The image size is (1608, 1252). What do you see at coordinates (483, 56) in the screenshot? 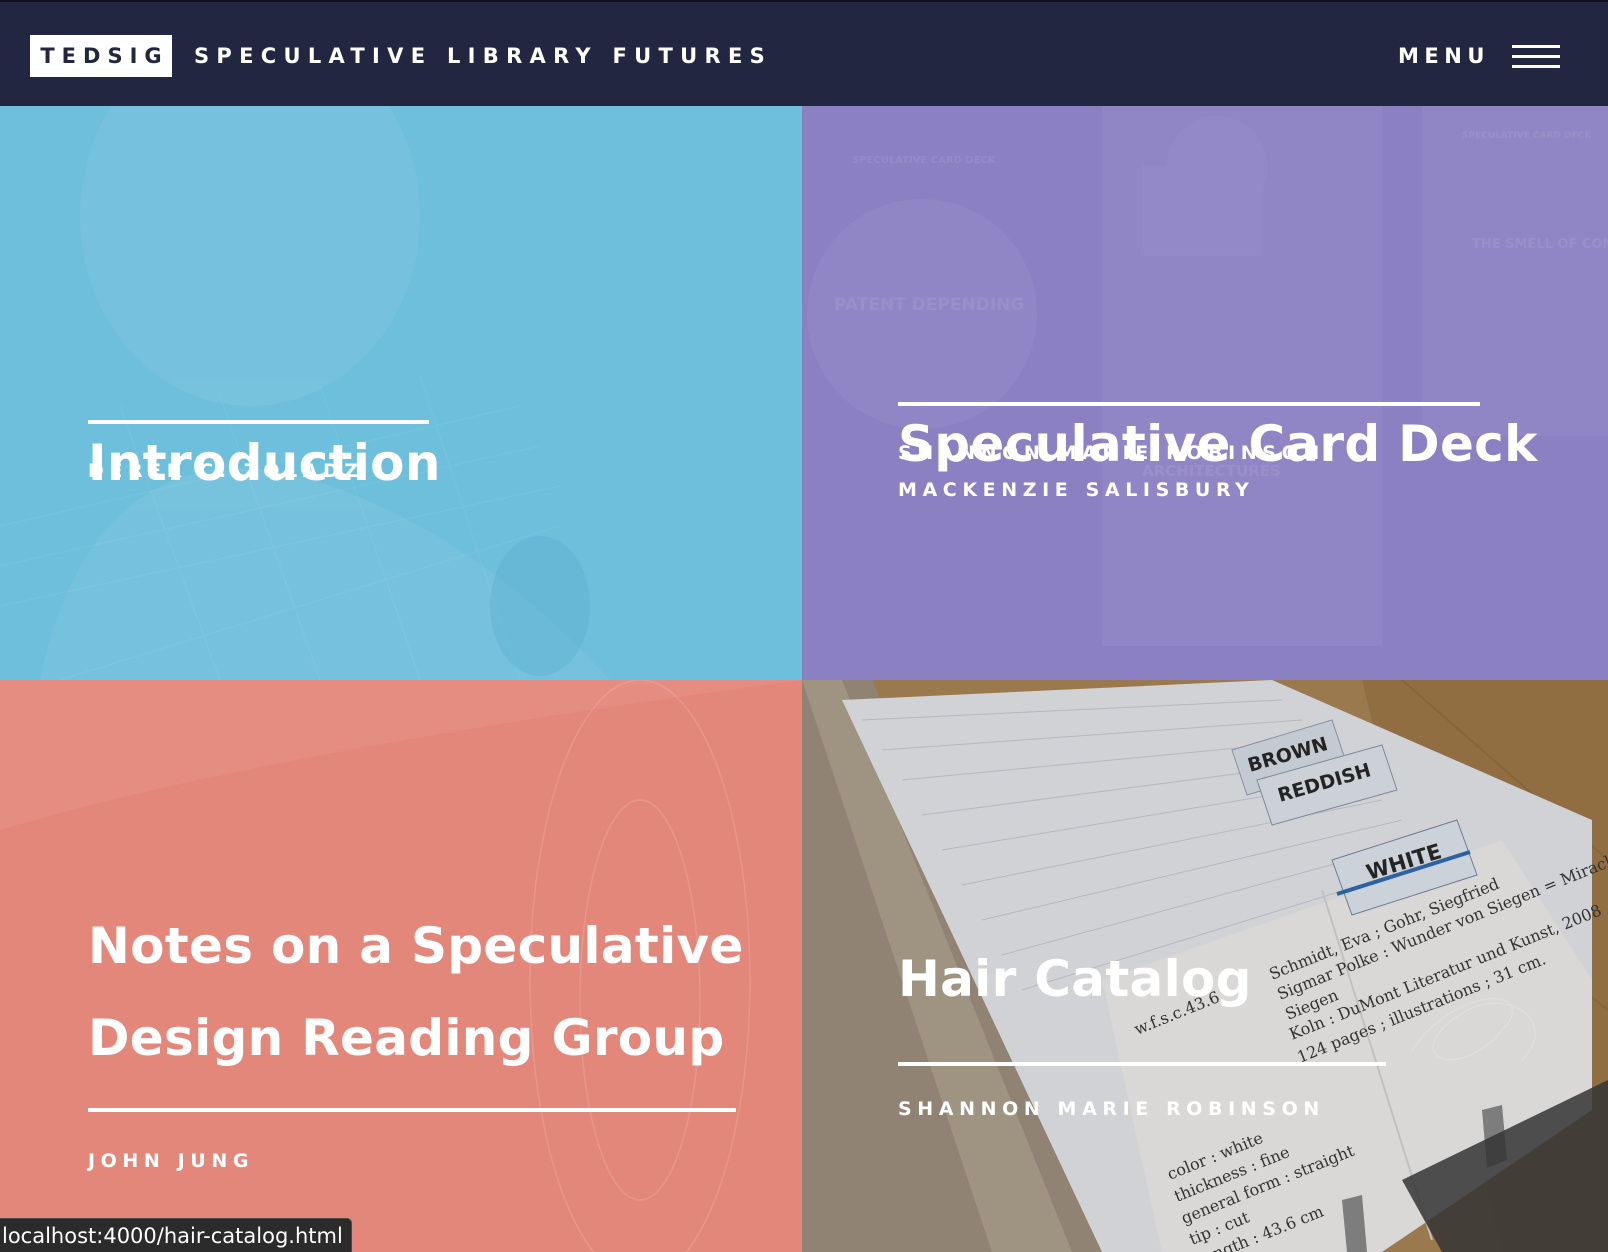
I see `site-title: SPECULATIVE LIBRARY FUTURES` at bounding box center [483, 56].